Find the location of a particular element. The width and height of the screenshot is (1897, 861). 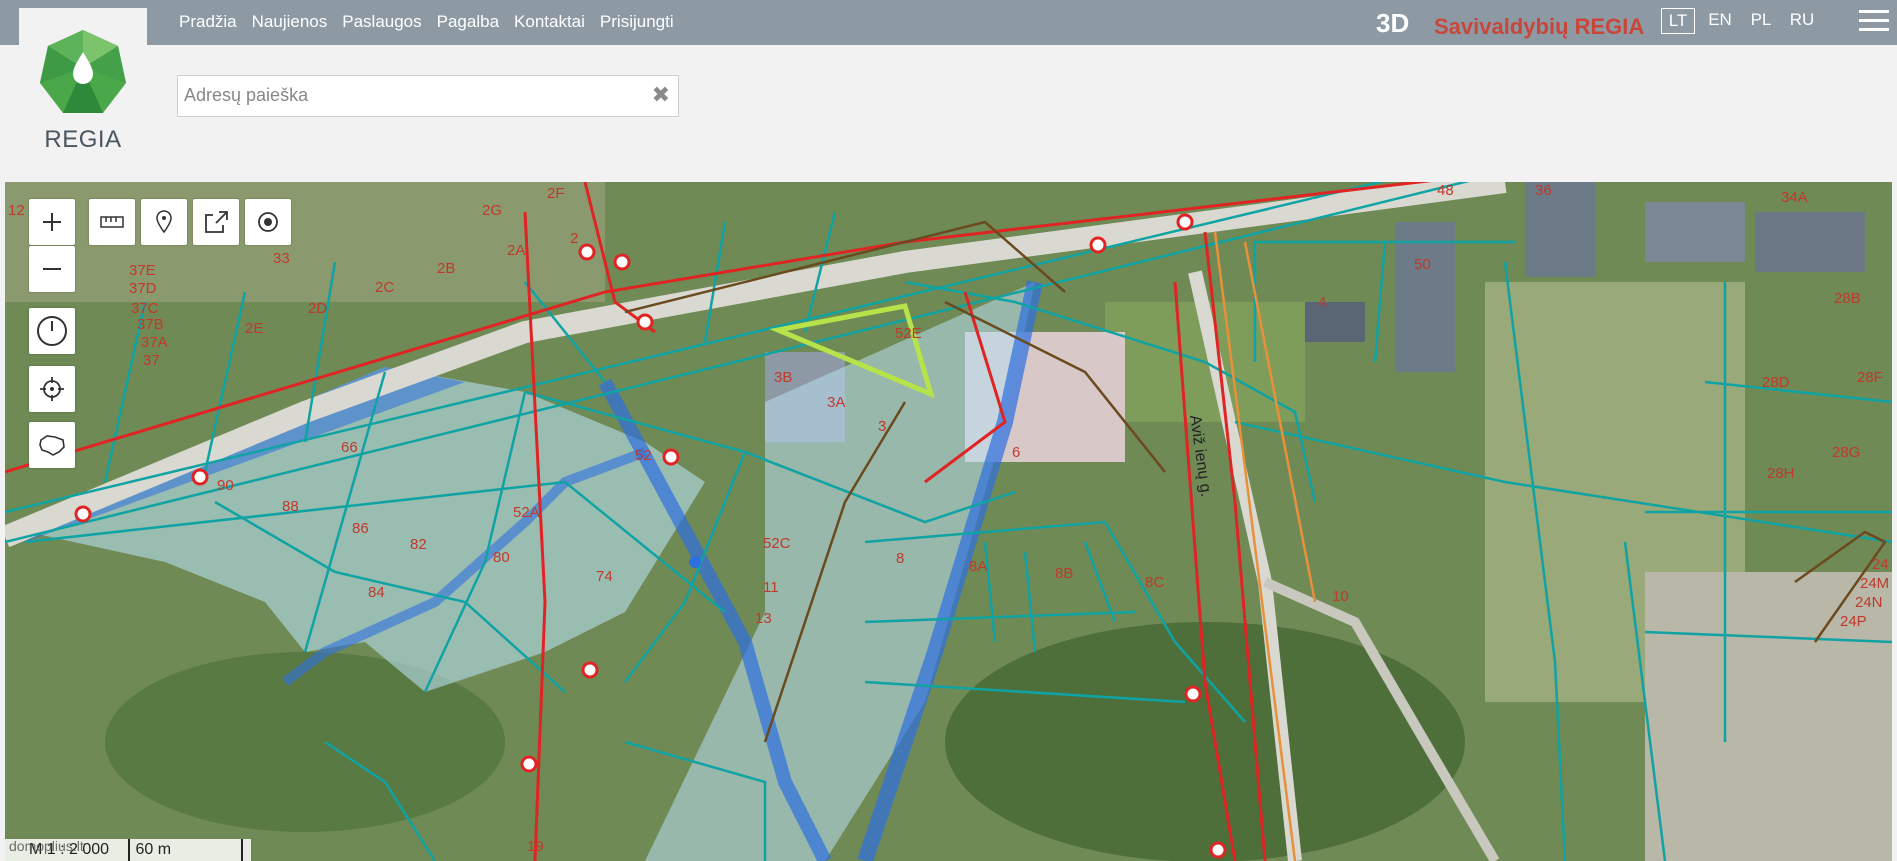

parcel-label: 2D is located at coordinates (318, 308).